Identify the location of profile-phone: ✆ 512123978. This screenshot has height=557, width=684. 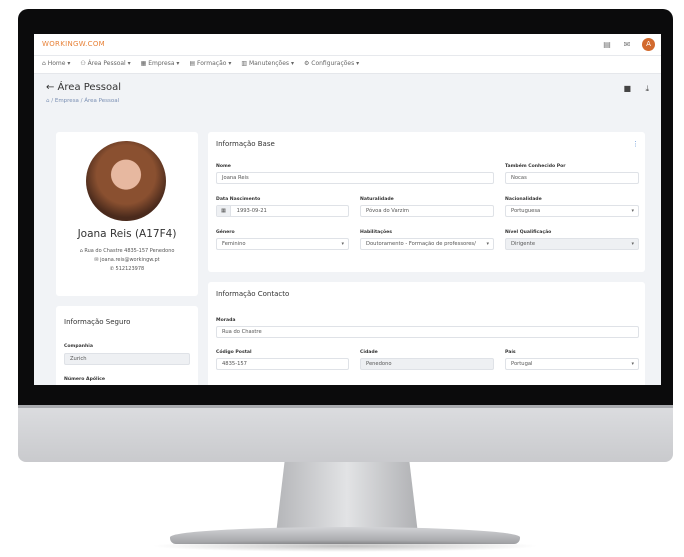
(127, 269).